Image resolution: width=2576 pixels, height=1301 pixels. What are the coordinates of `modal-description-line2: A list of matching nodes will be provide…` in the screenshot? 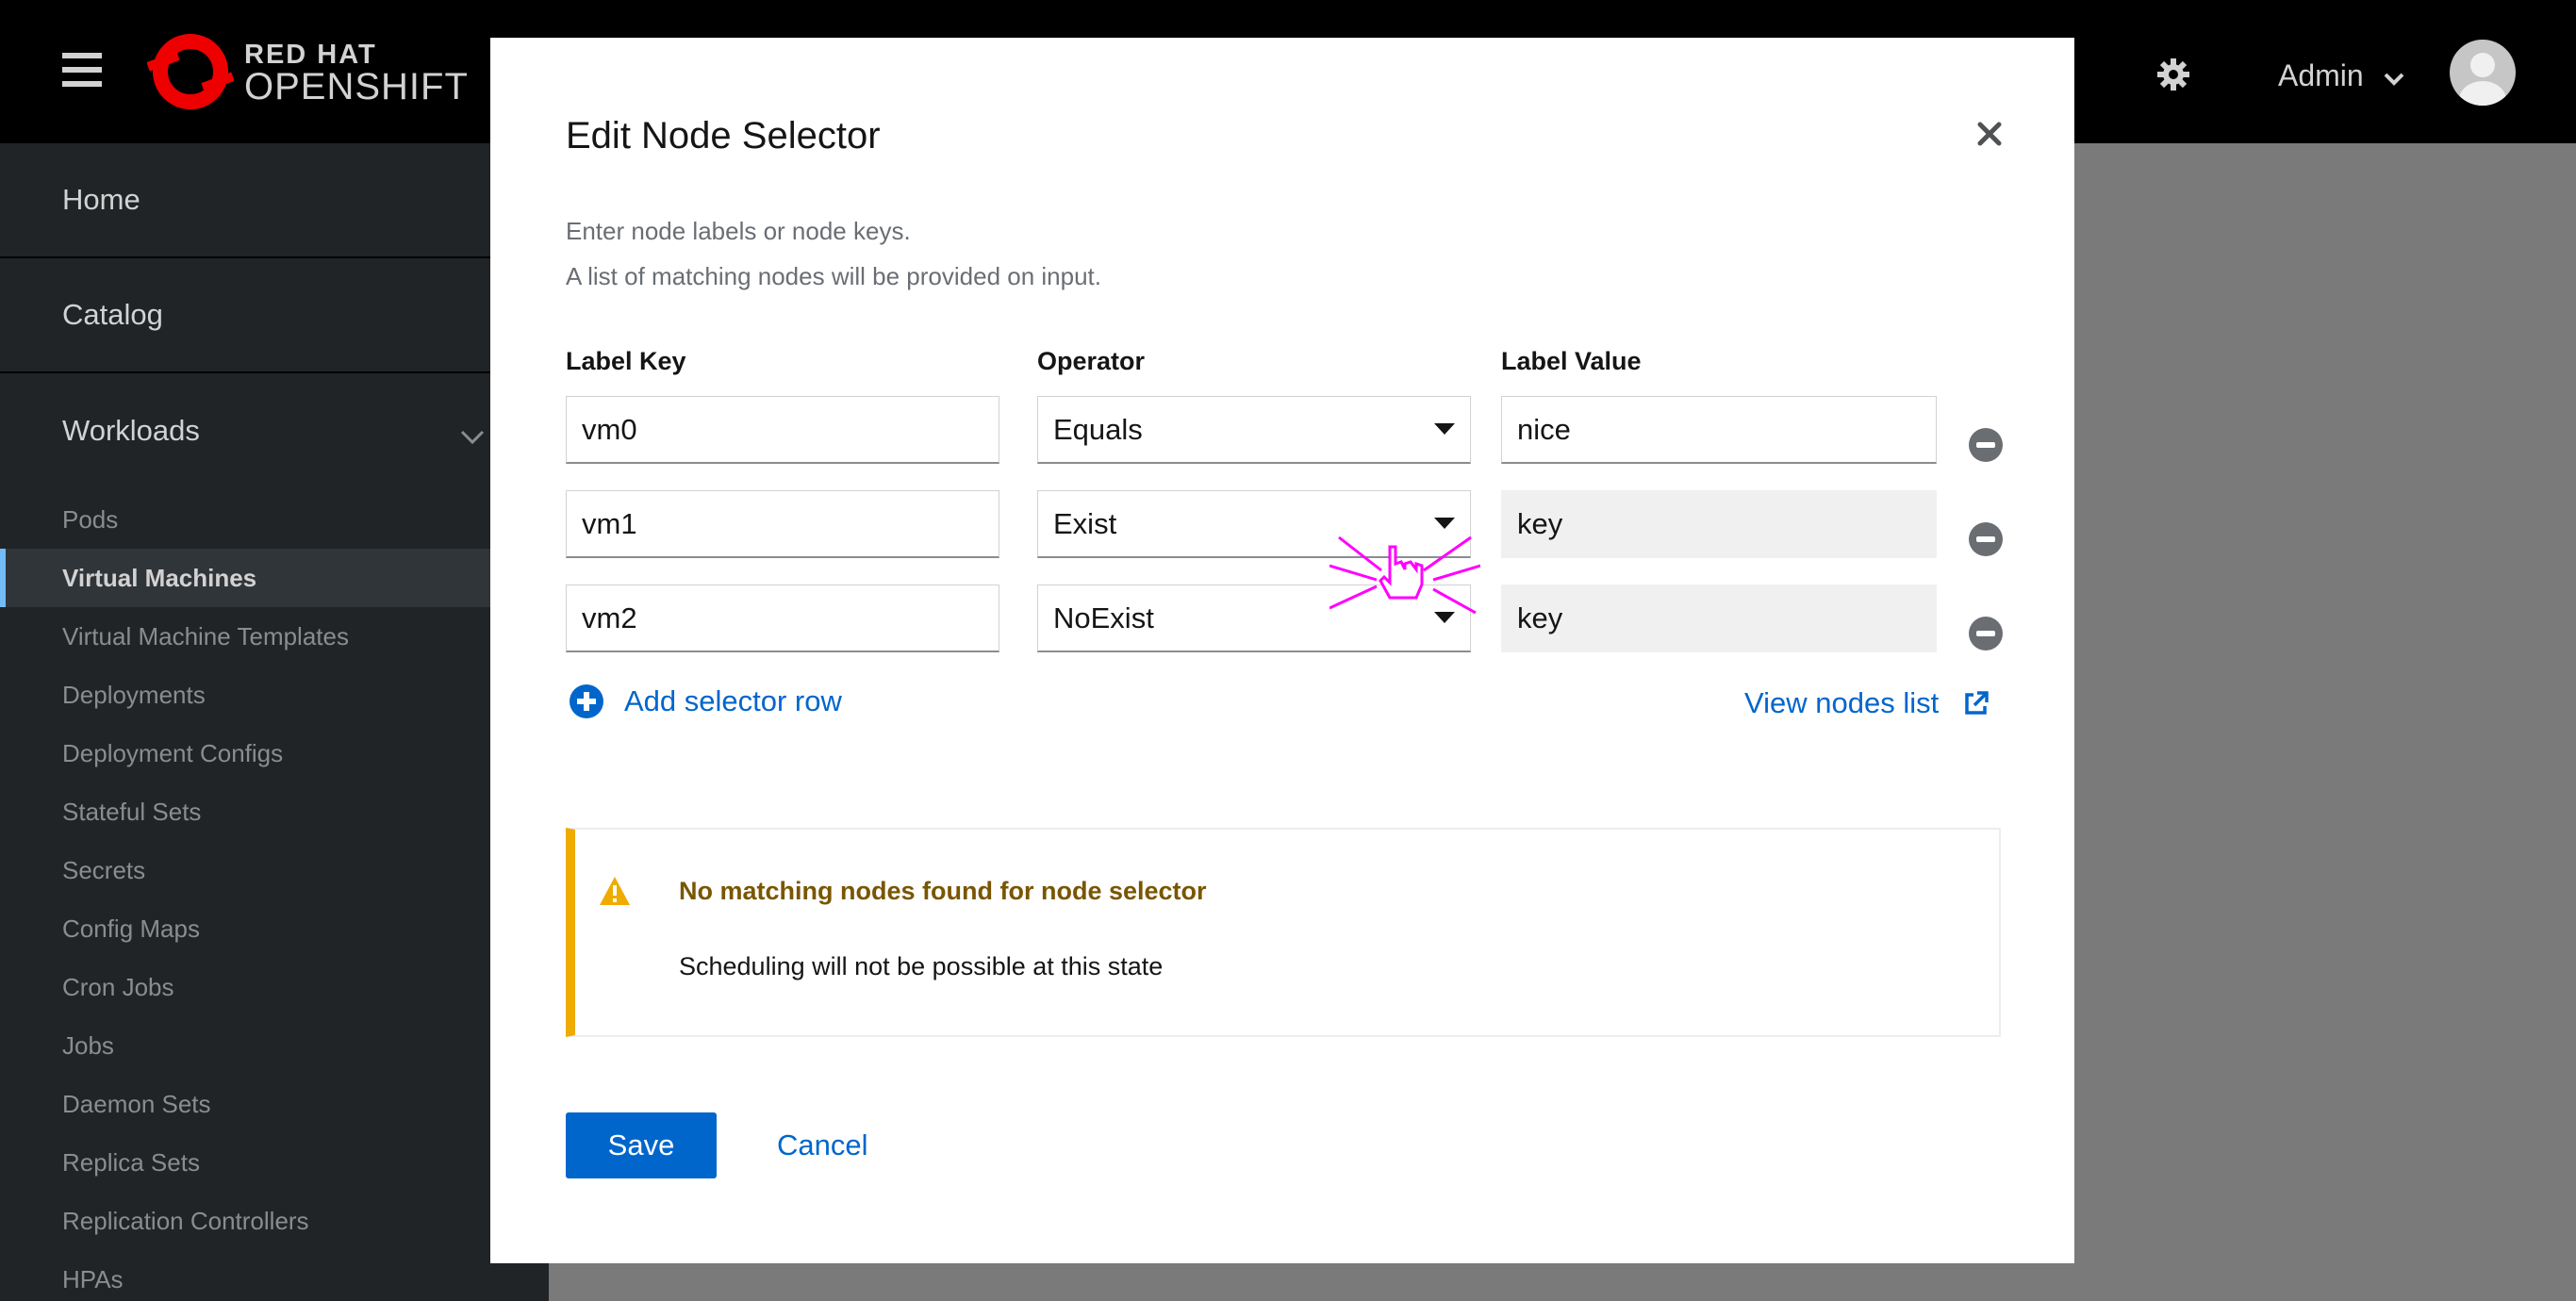 It's located at (834, 276).